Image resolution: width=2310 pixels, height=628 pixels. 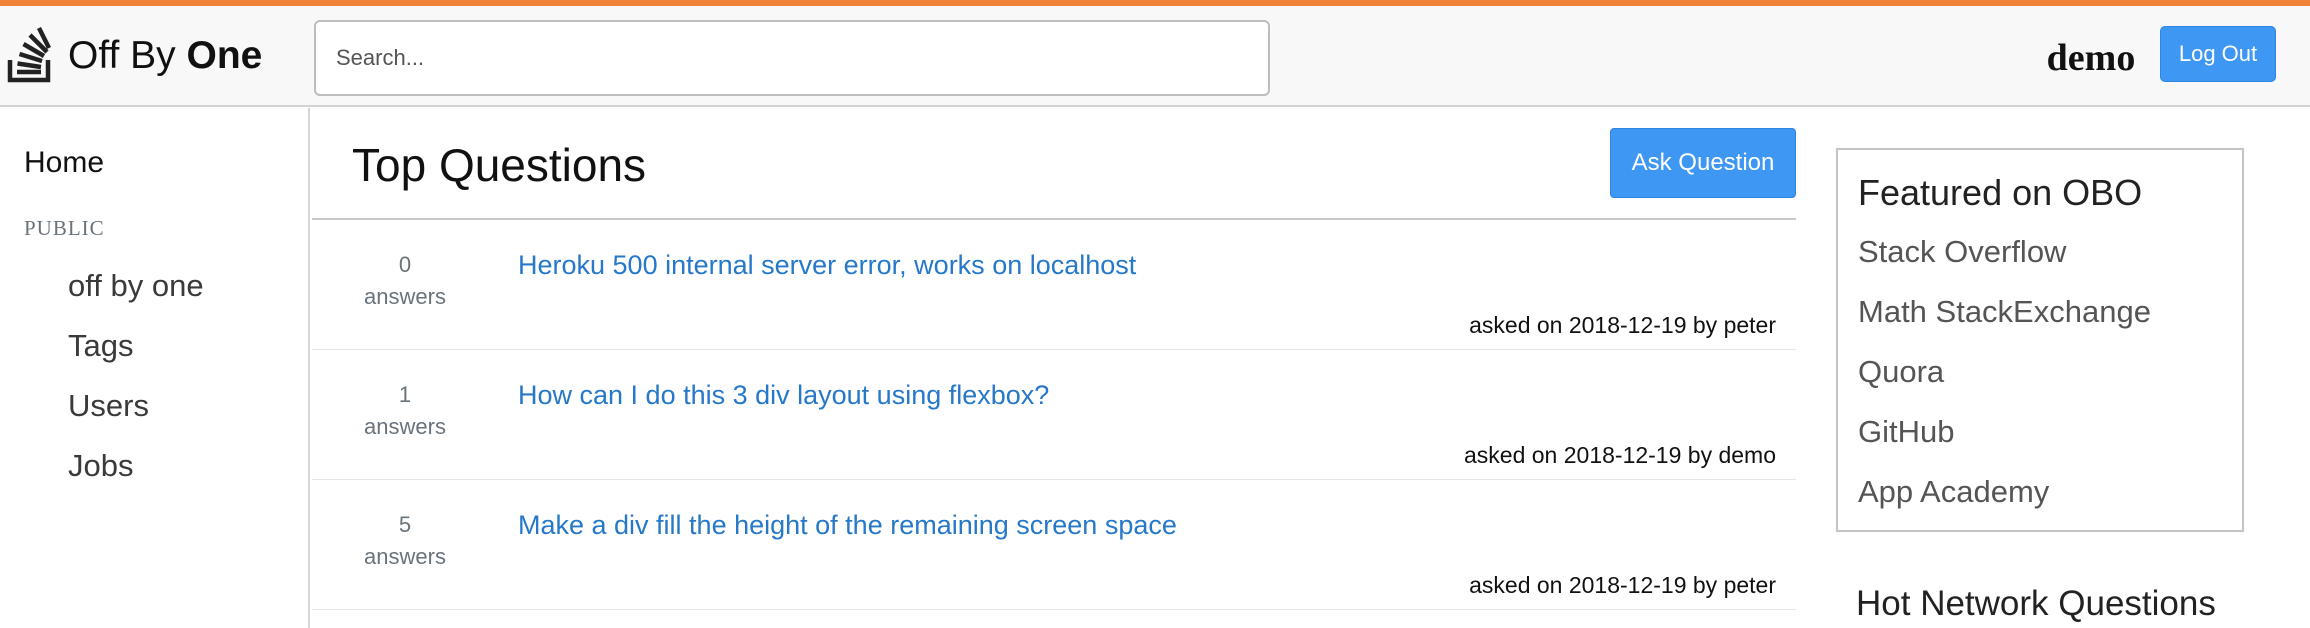 I want to click on ask-question-button: Ask Question, so click(x=1703, y=163).